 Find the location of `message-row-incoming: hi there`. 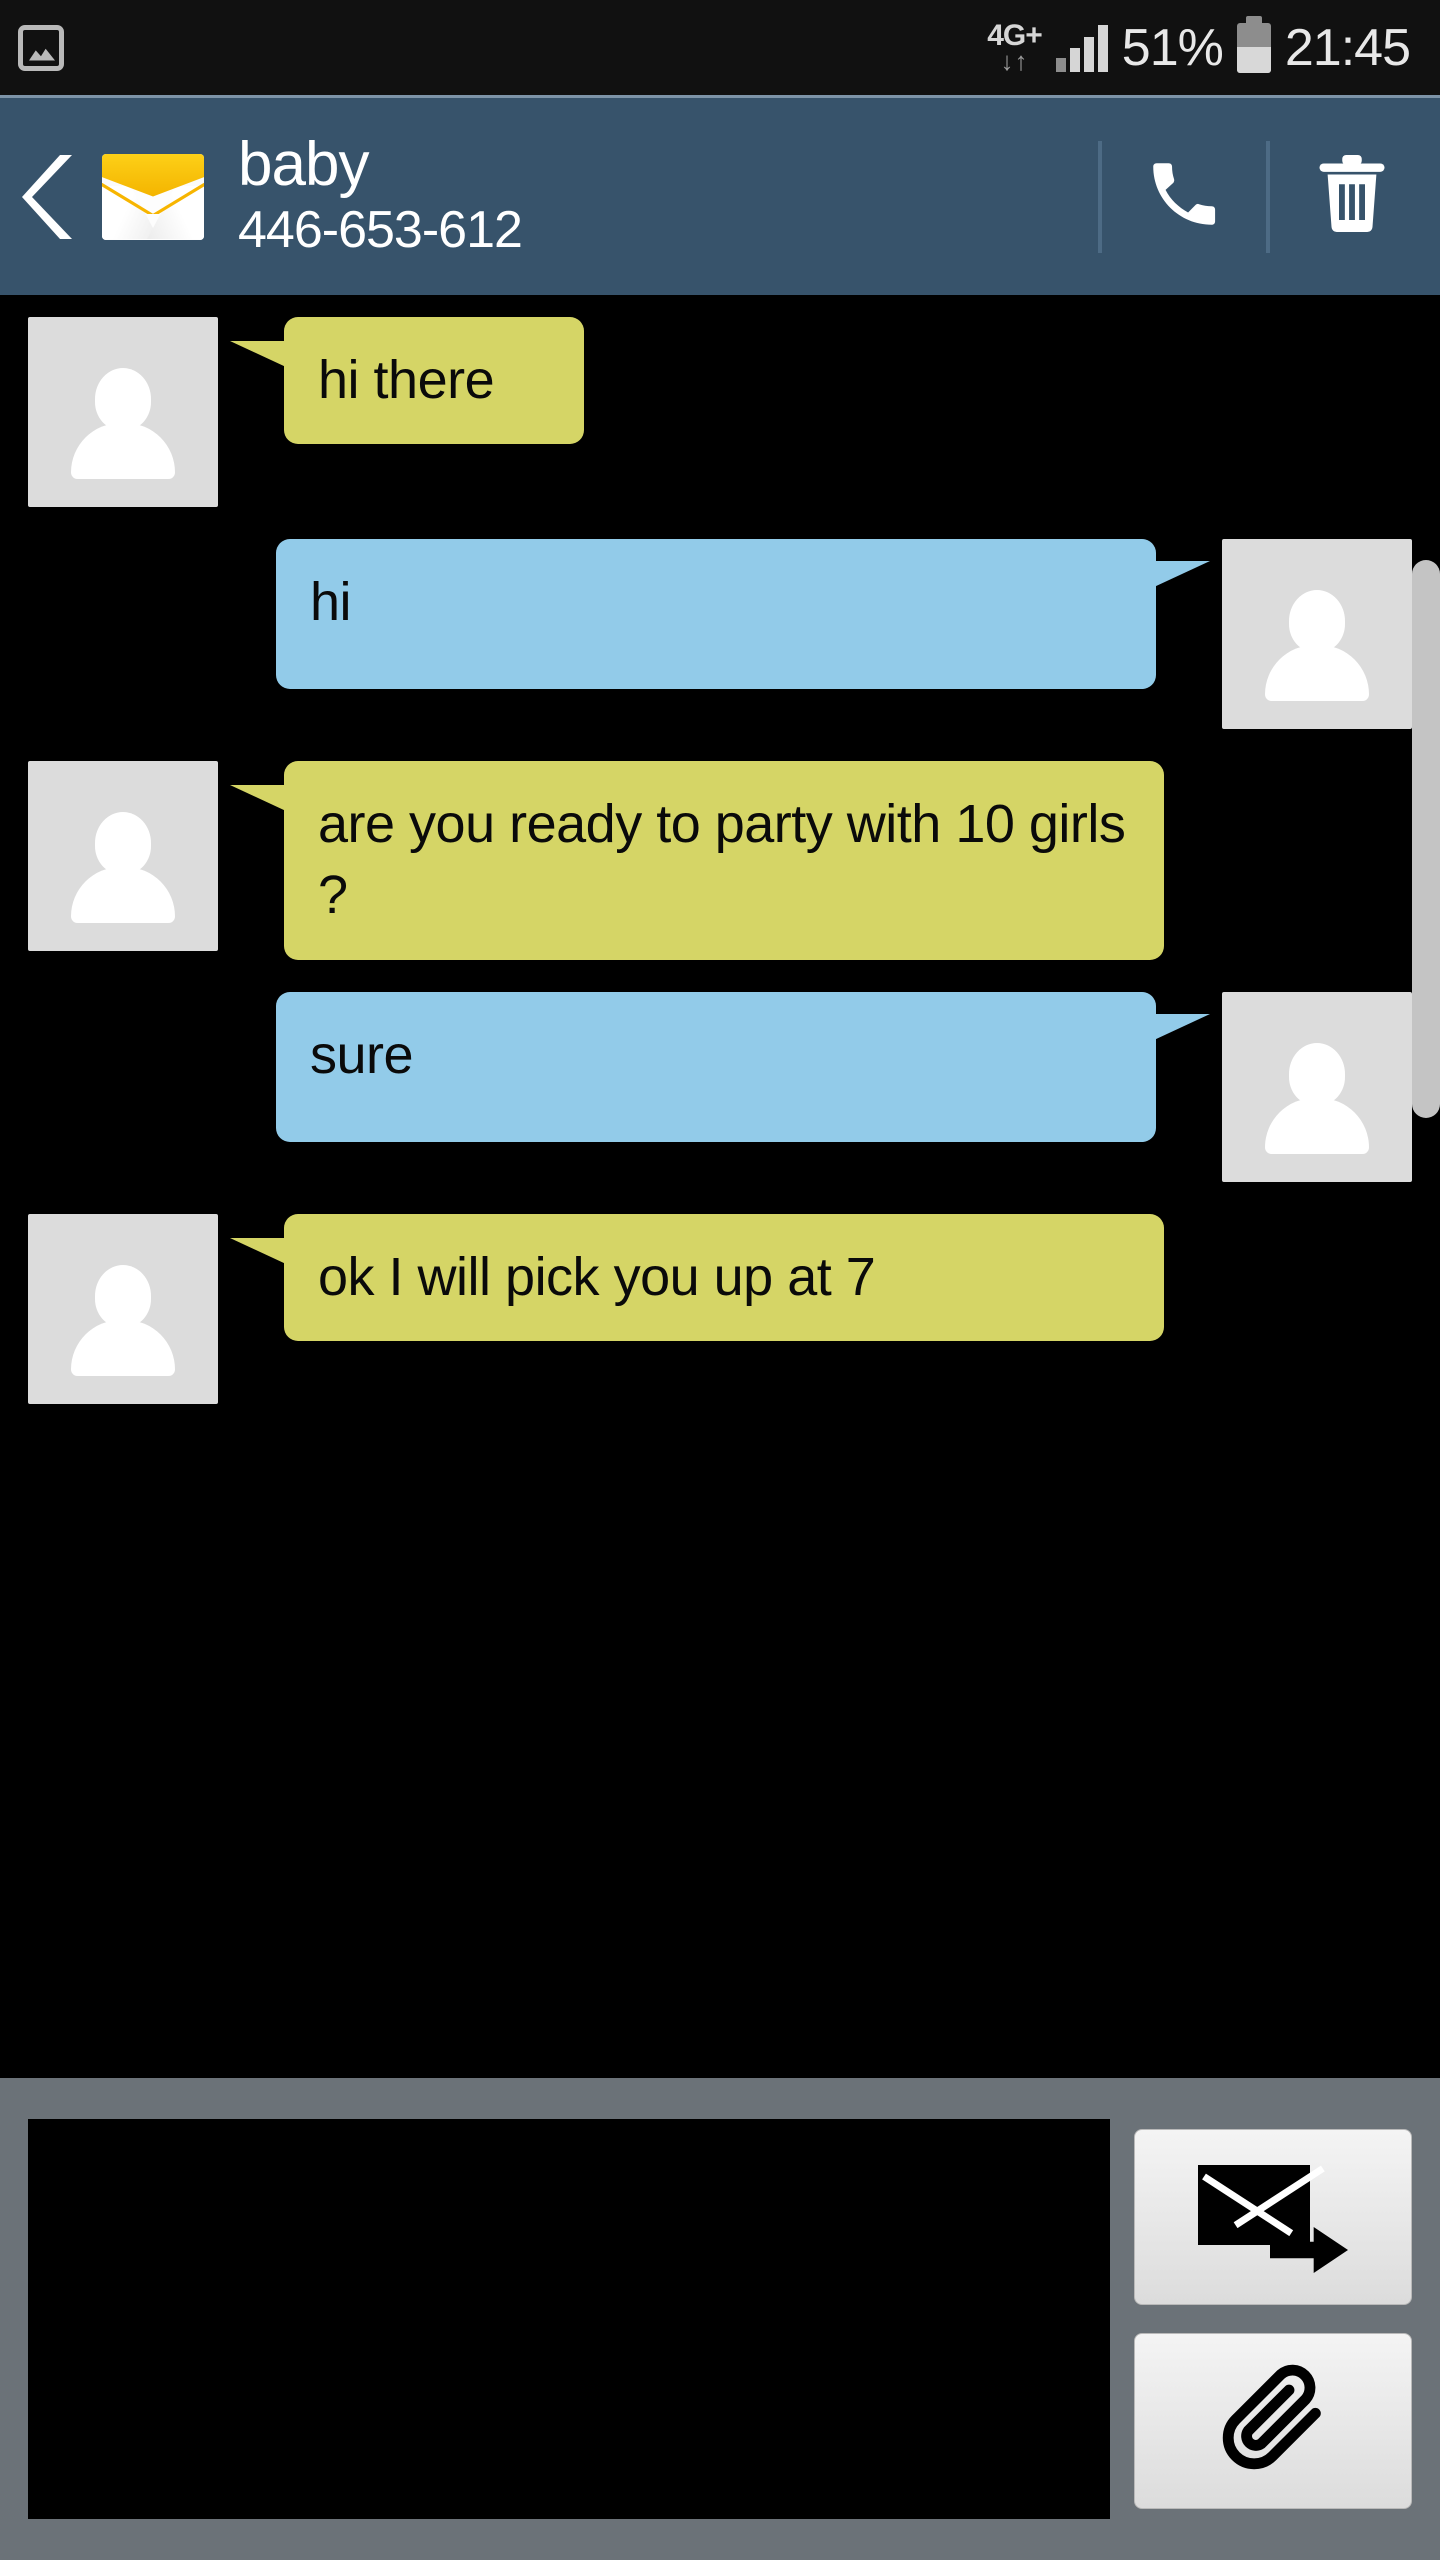

message-row-incoming: hi there is located at coordinates (720, 412).